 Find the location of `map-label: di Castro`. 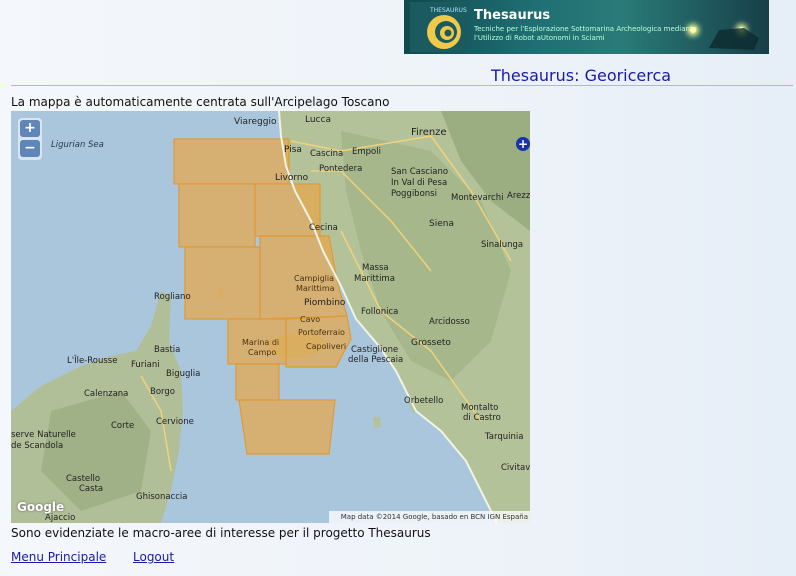

map-label: di Castro is located at coordinates (482, 418).